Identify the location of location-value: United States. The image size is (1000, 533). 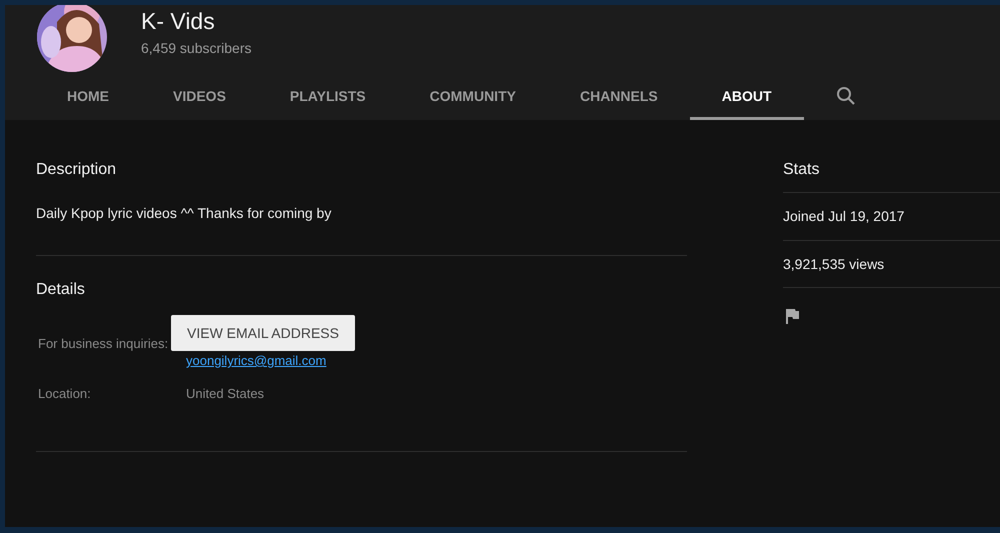
(225, 393).